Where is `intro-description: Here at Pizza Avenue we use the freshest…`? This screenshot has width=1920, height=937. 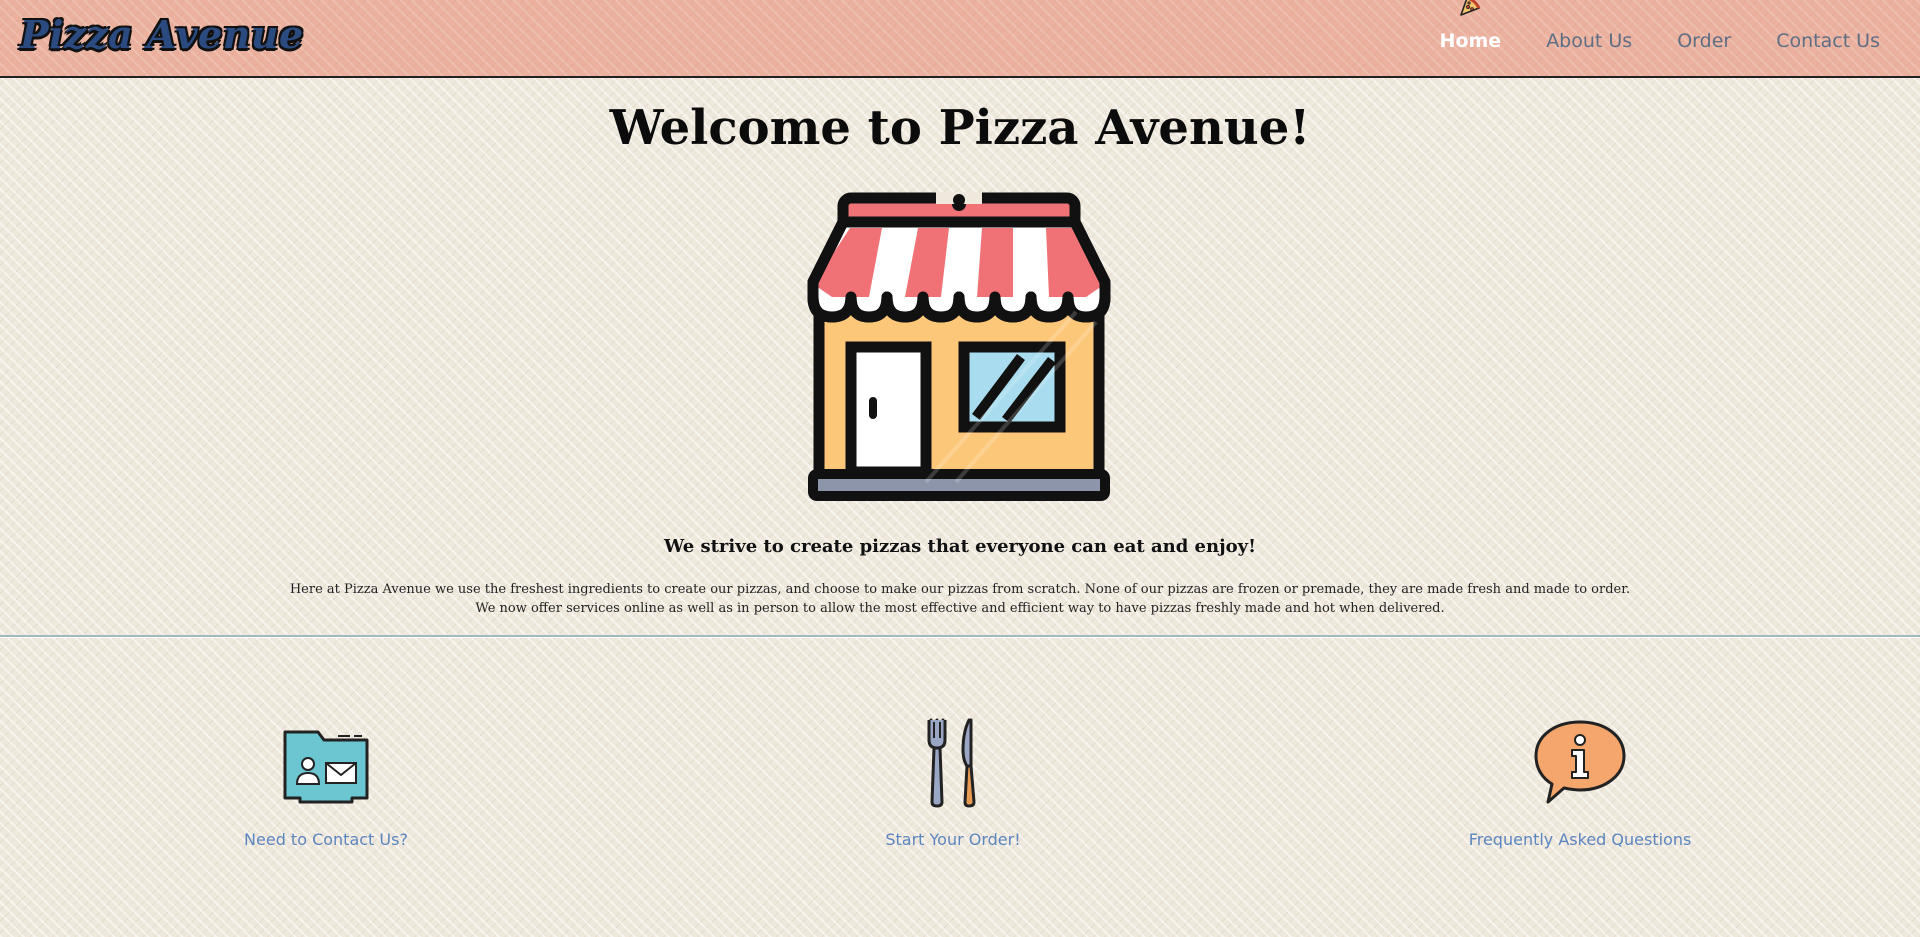
intro-description: Here at Pizza Avenue we use the freshest… is located at coordinates (960, 599).